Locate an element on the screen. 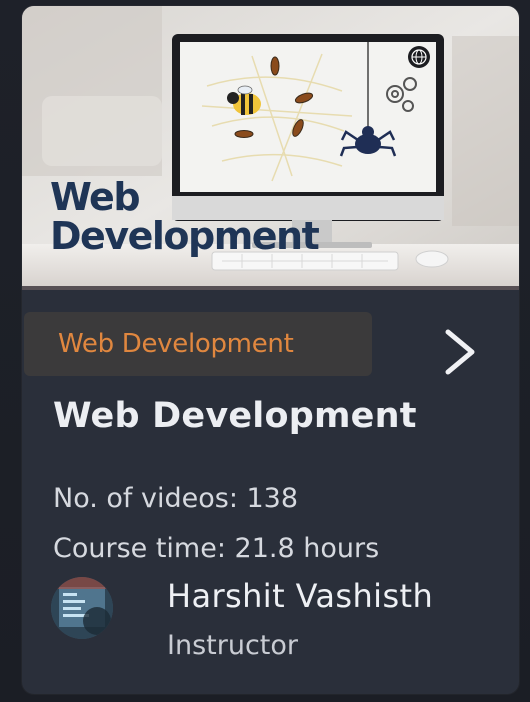 The width and height of the screenshot is (530, 702). thumbnail-title-line2: Development is located at coordinates (185, 235).